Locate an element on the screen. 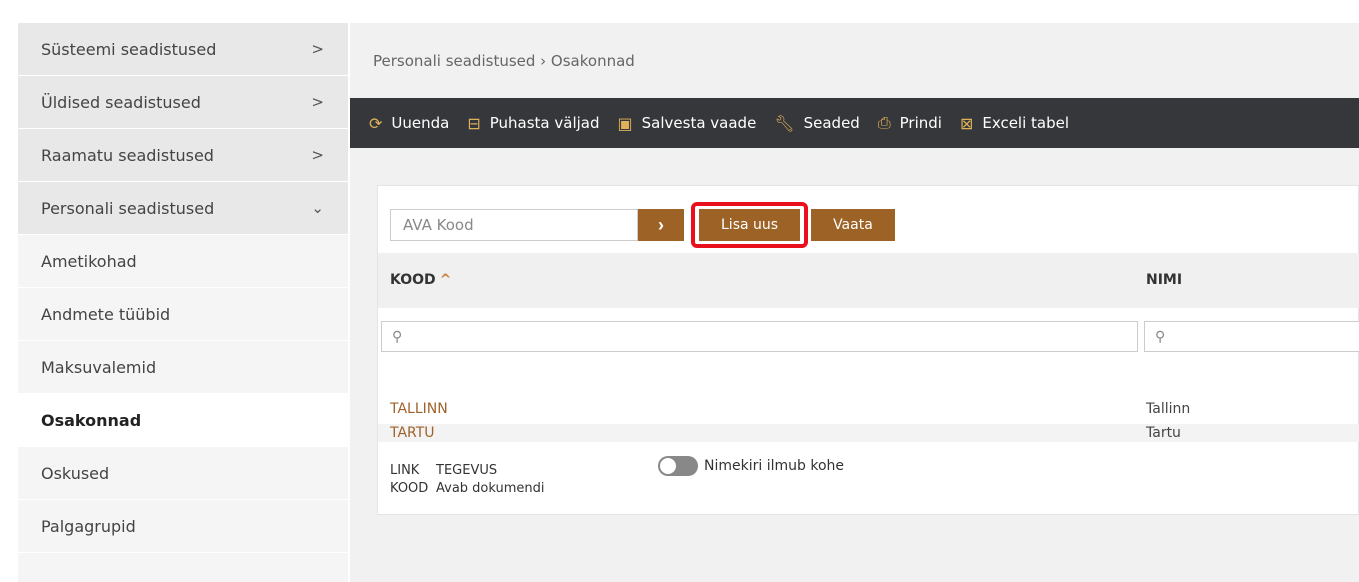 This screenshot has width=1359, height=582. sidebar-item-label: Osakonnad is located at coordinates (91, 420).